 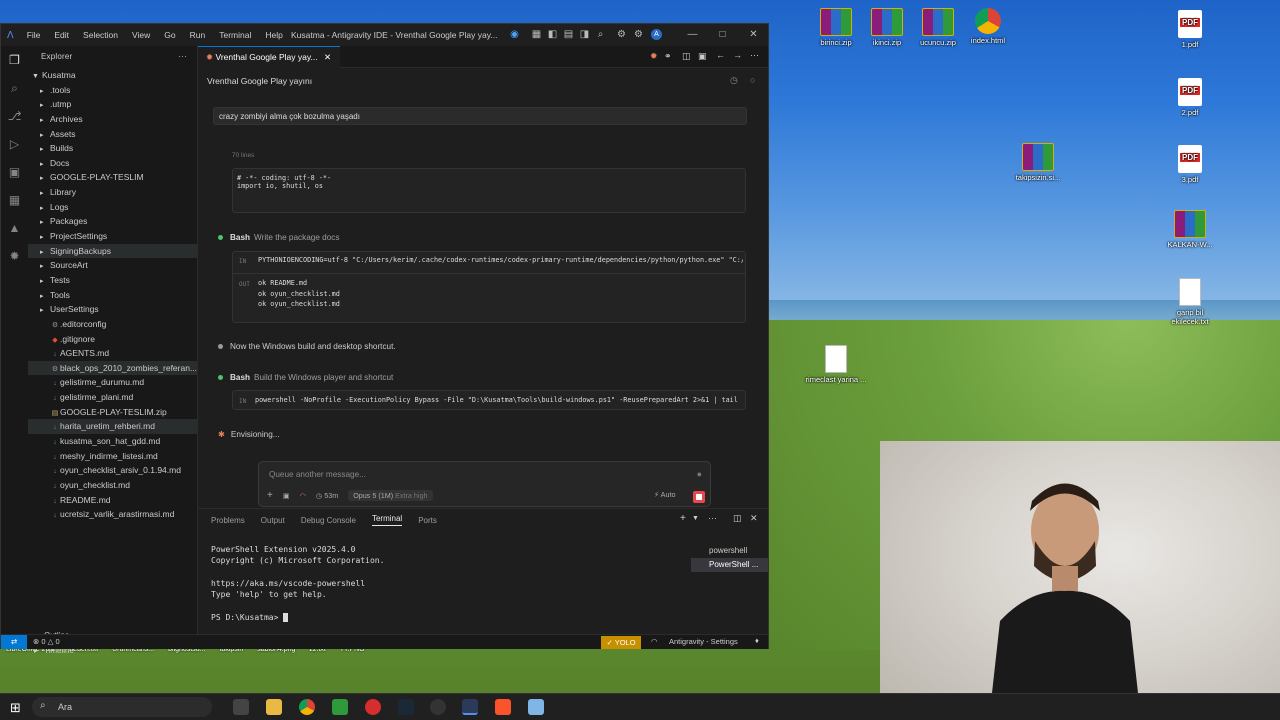 What do you see at coordinates (112, 192) in the screenshot?
I see `tree-folder: ▸ Library` at bounding box center [112, 192].